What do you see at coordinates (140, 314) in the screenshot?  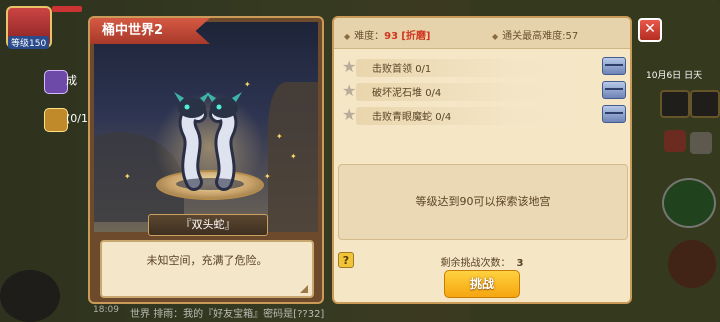 I see `chat-channel: 世界` at bounding box center [140, 314].